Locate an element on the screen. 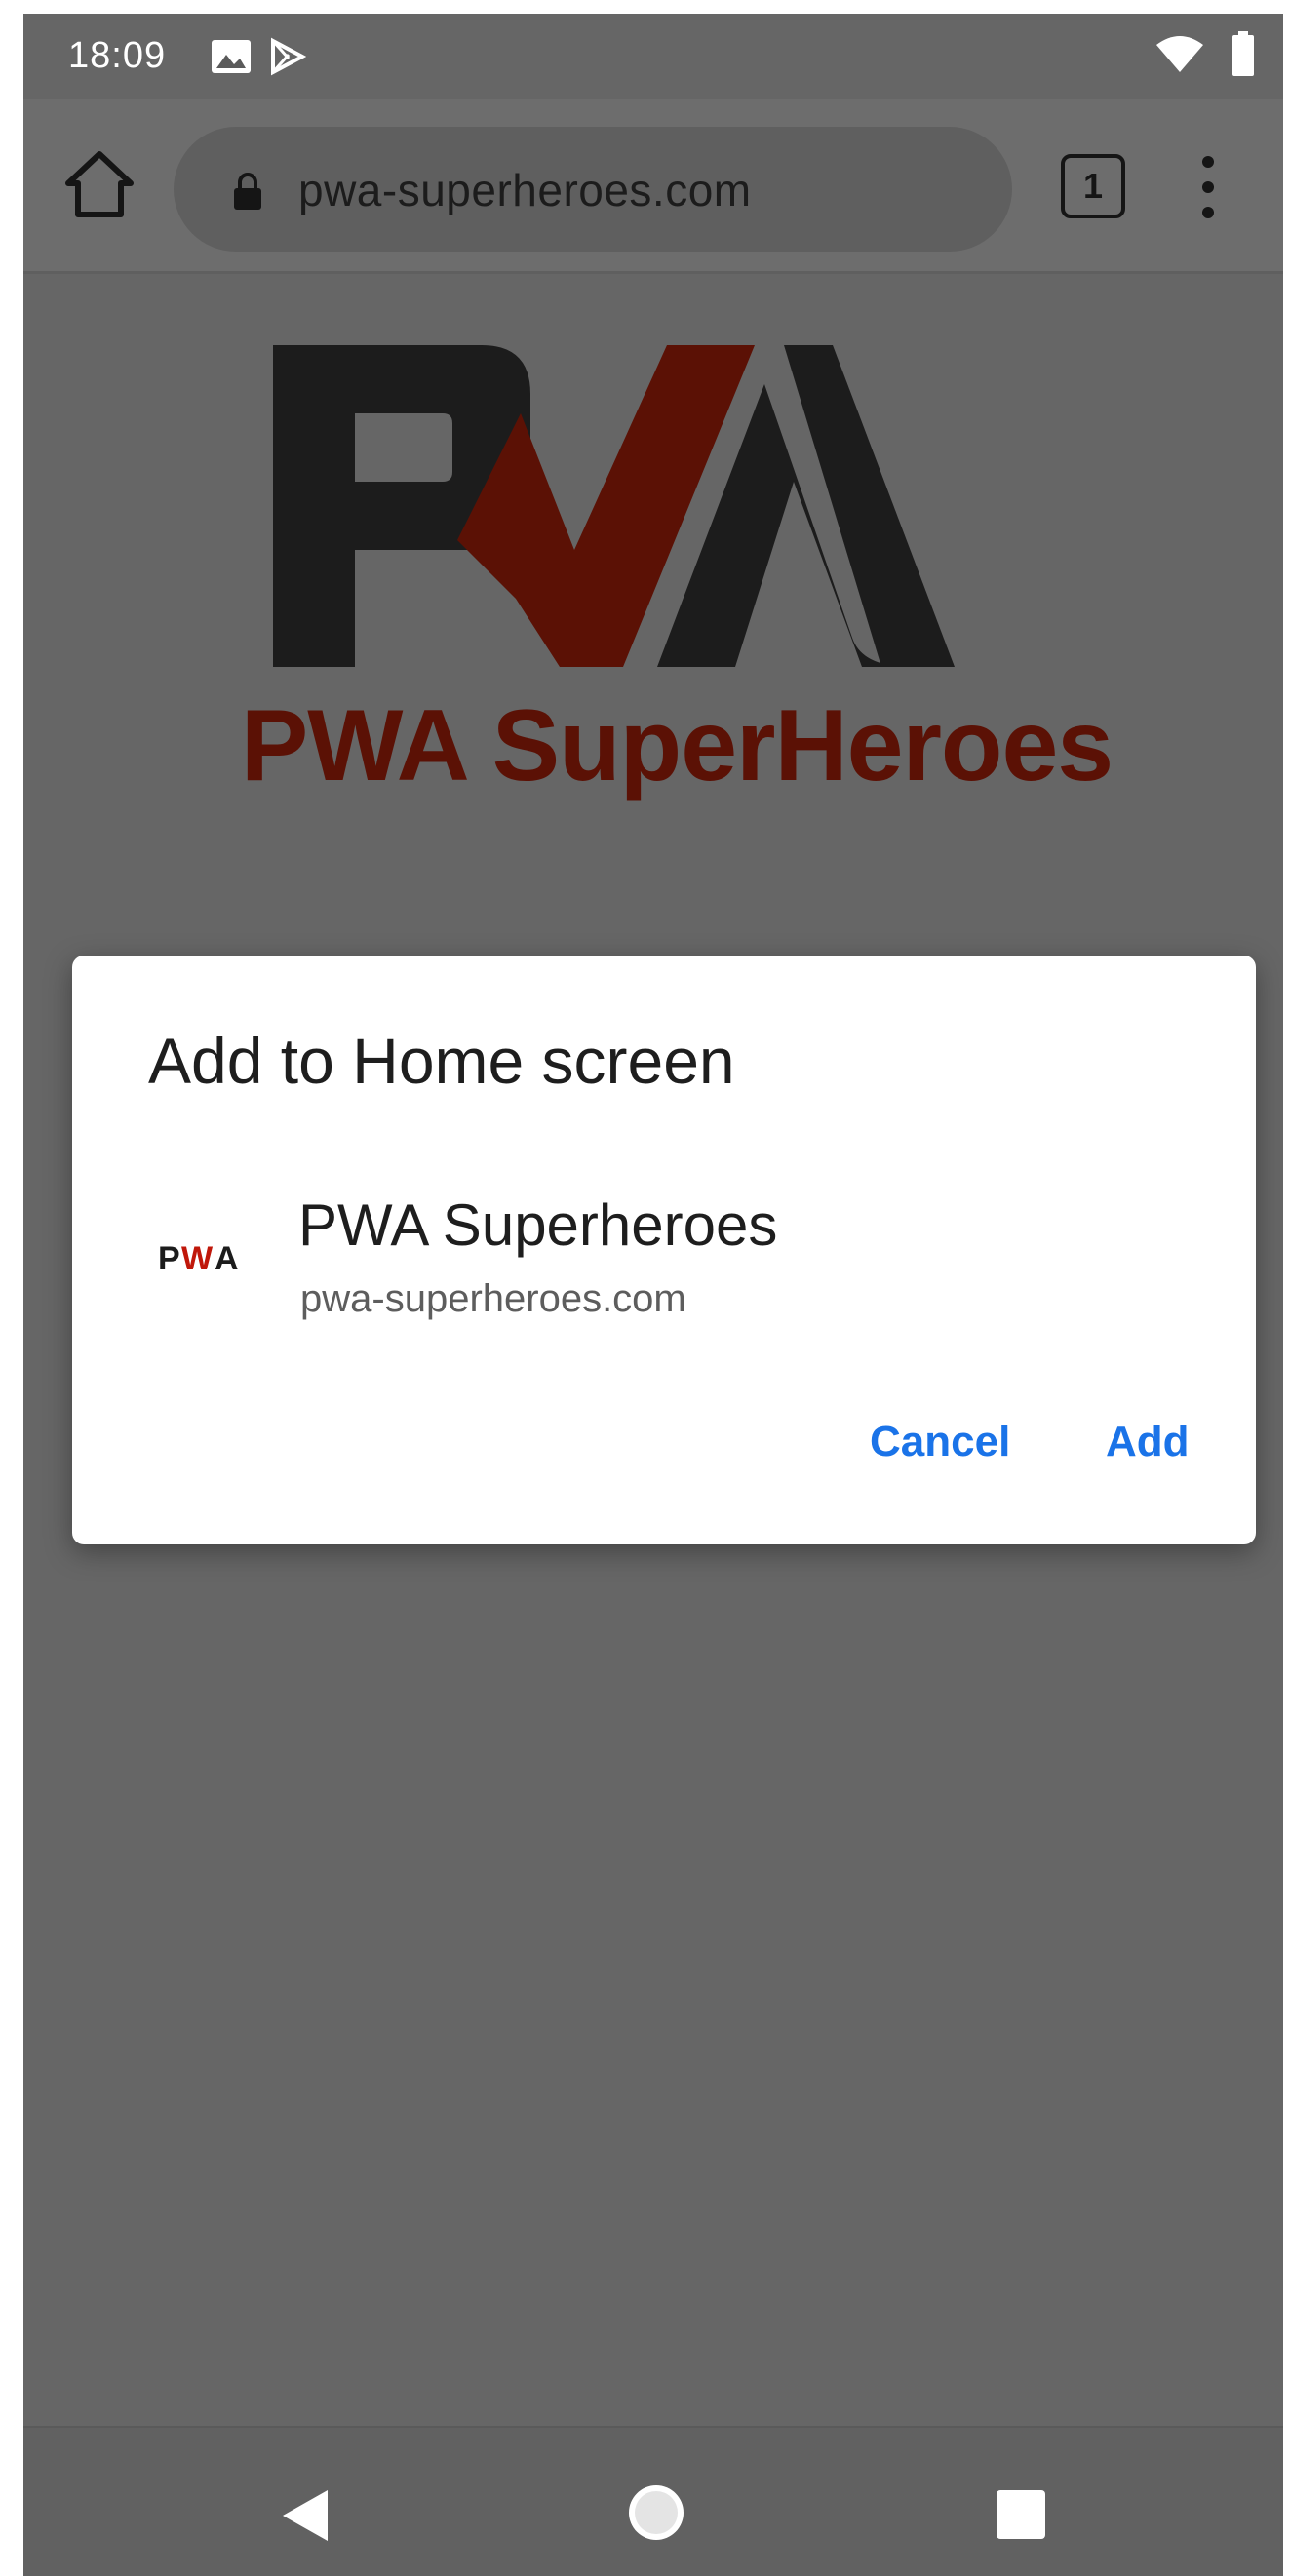  image-icon is located at coordinates (231, 56).